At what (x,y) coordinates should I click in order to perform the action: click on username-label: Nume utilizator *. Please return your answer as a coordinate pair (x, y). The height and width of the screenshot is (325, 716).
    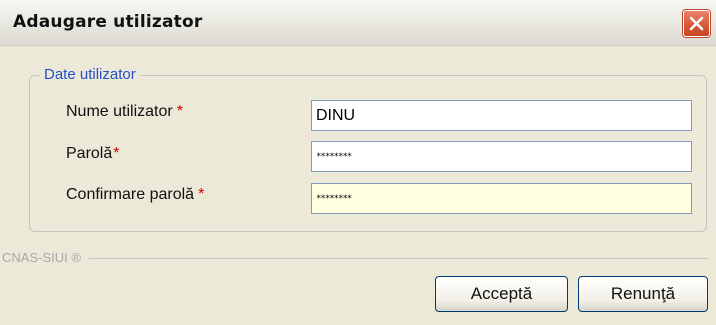
    Looking at the image, I should click on (124, 112).